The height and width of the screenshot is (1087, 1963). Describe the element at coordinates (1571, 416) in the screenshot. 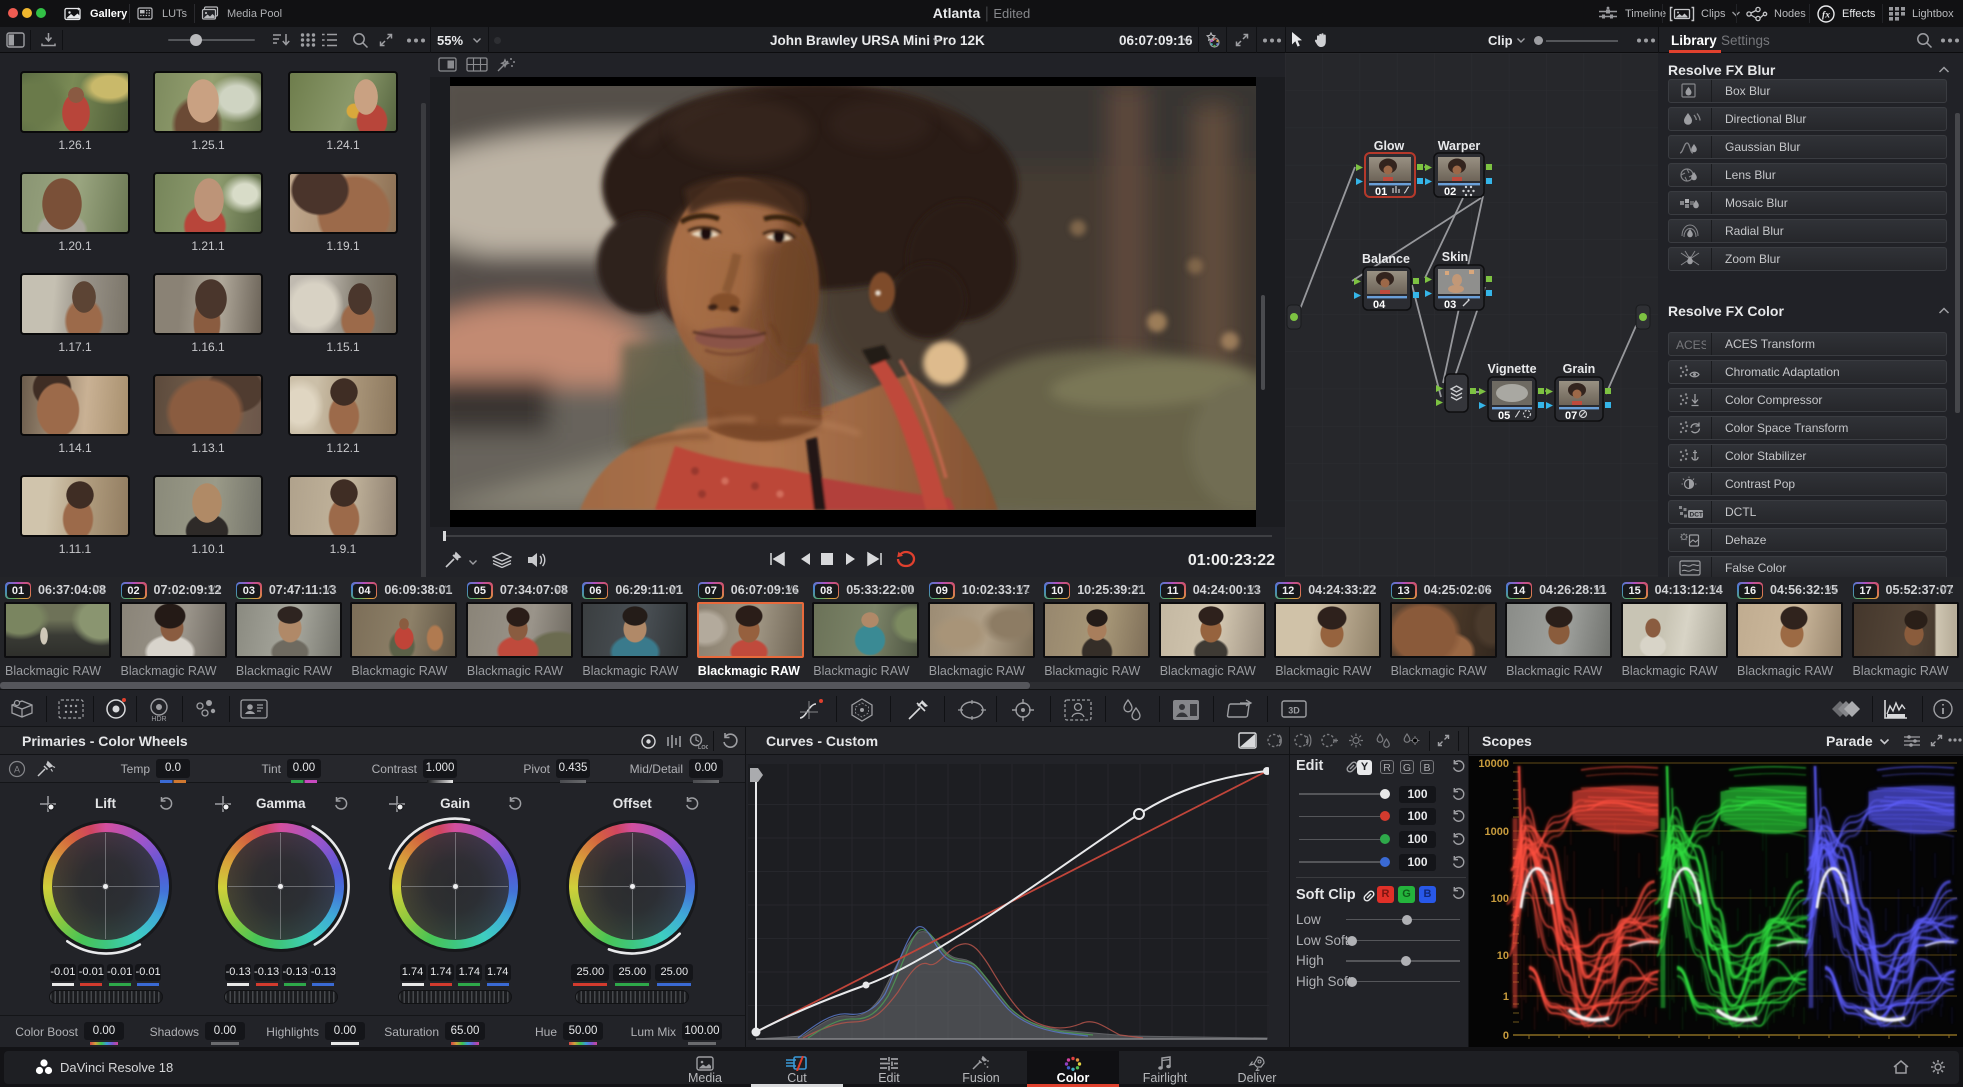

I see `svg-text: 07` at that location.